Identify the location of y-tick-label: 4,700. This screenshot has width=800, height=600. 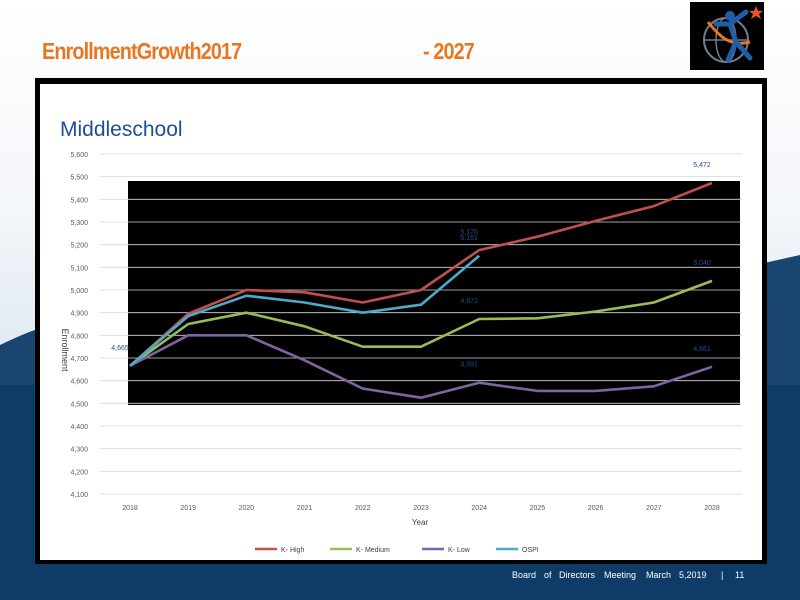
(79, 359).